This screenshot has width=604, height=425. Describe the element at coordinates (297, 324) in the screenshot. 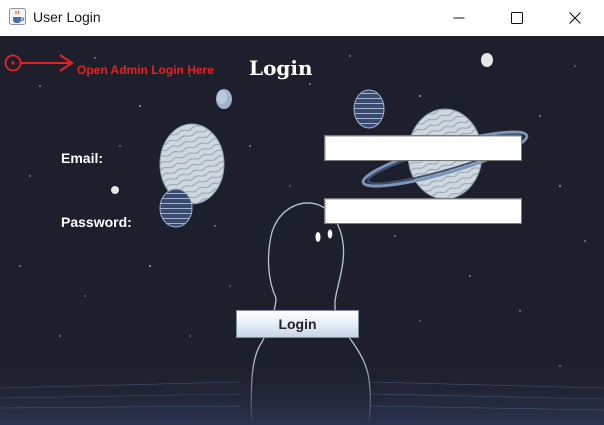

I see `login-button: Login` at that location.